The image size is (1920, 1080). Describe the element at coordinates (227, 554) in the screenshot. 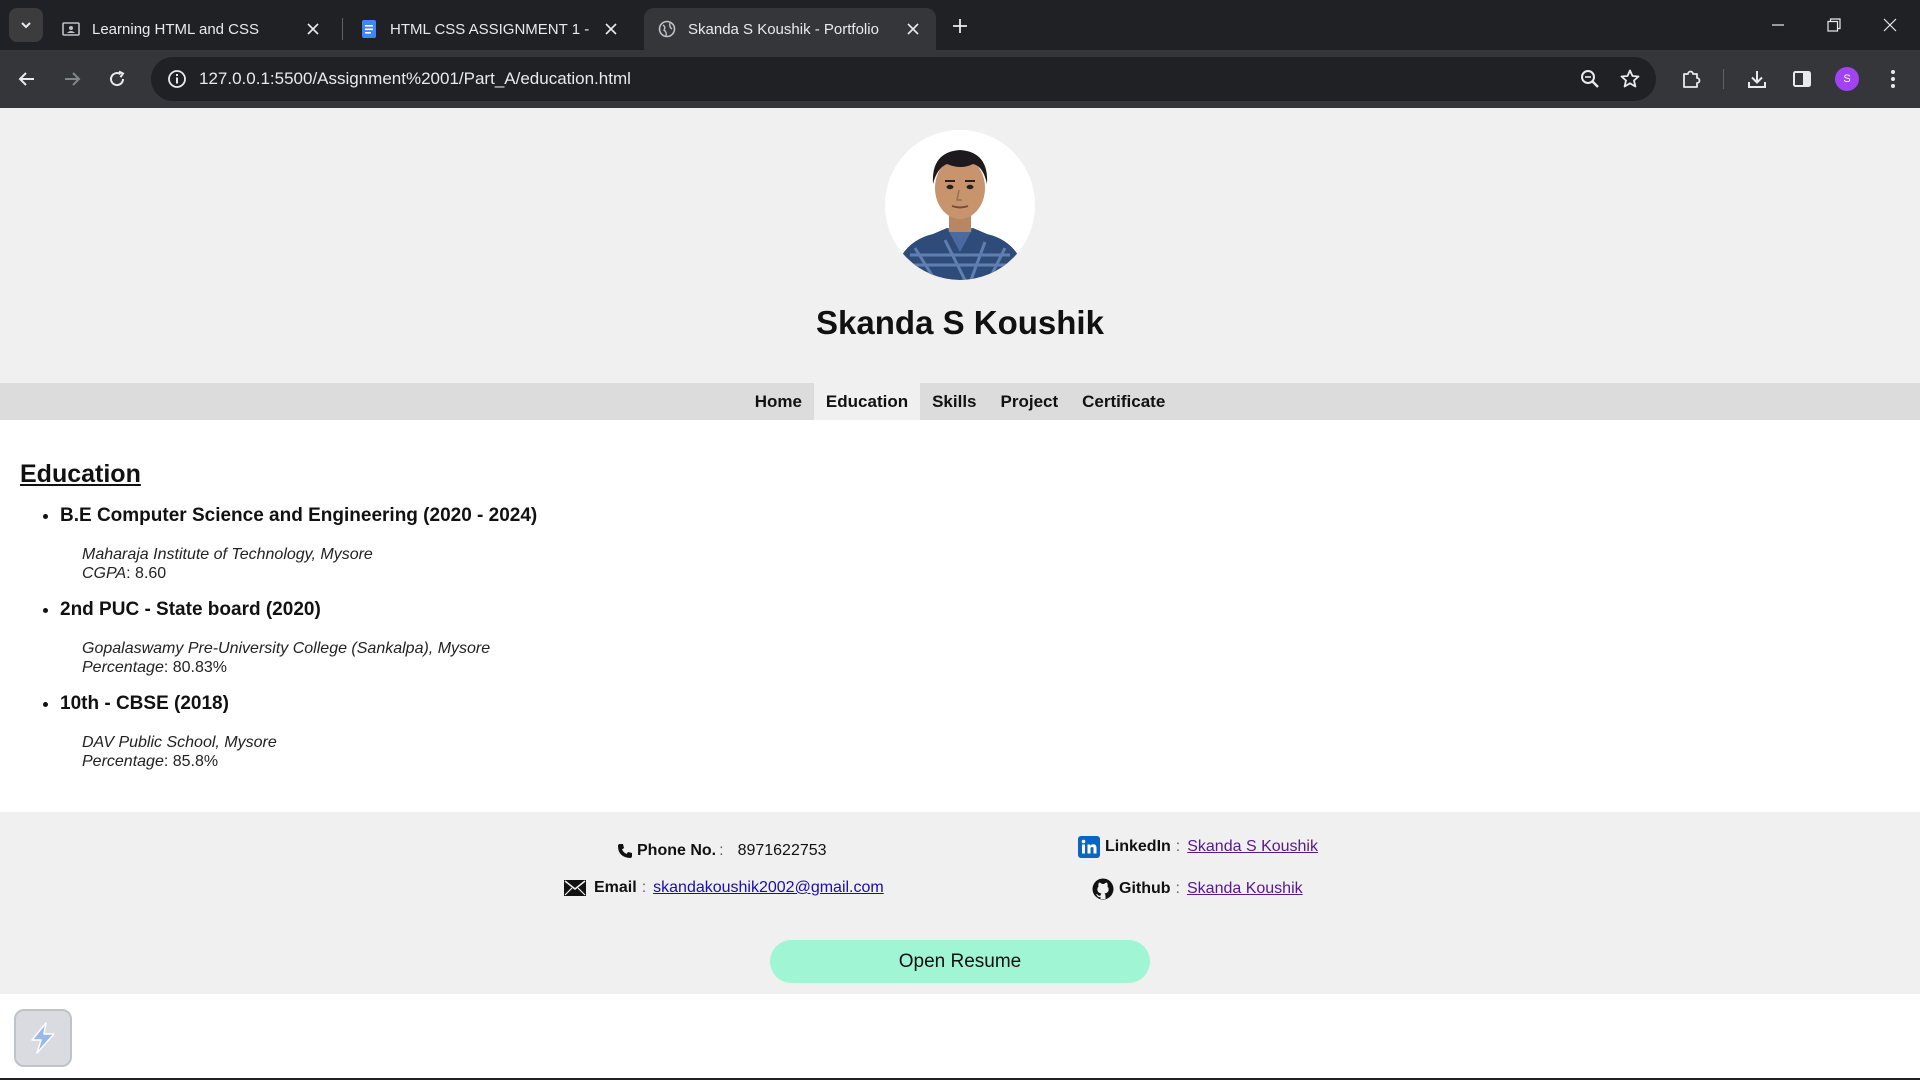

I see `institution: Maharaja Institute of Technology, Mysore` at that location.